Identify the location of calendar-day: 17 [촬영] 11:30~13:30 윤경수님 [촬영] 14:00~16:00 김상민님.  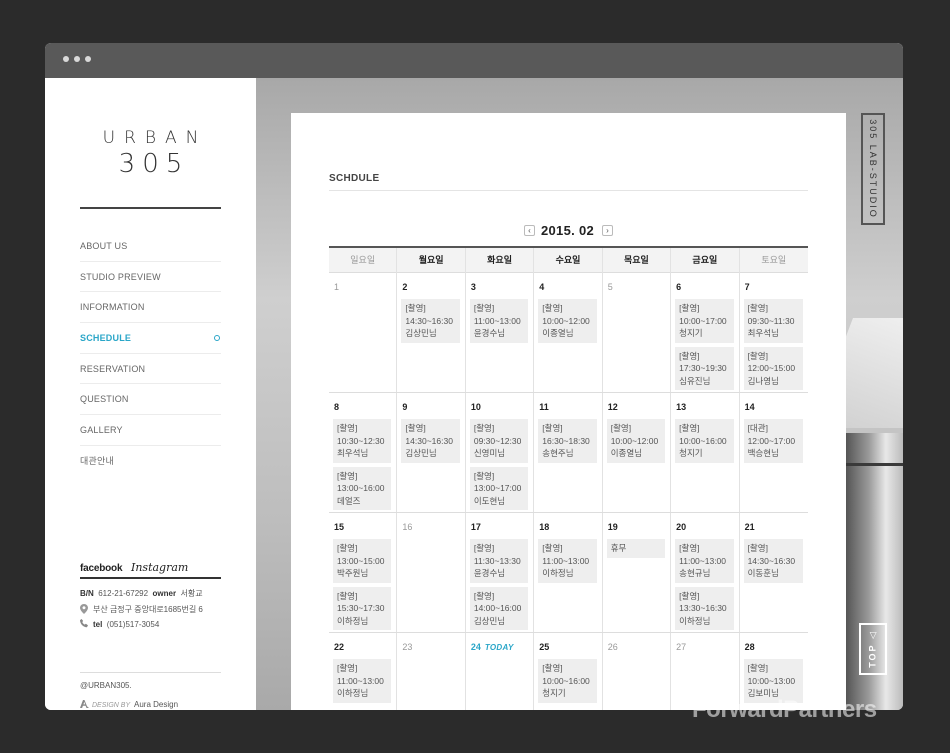
(500, 572).